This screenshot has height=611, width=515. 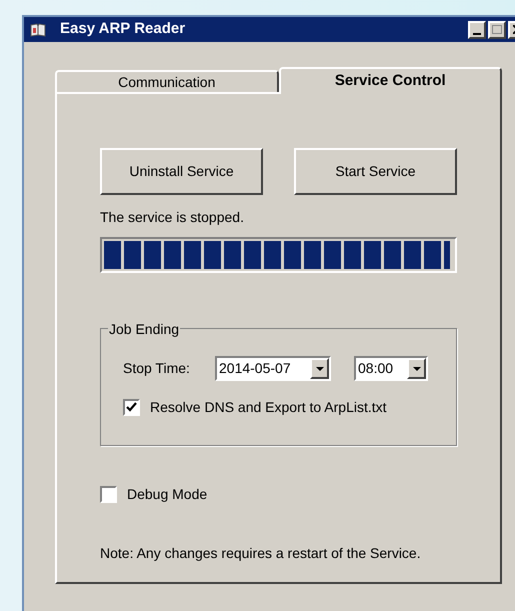 I want to click on book-icon, so click(x=38, y=29).